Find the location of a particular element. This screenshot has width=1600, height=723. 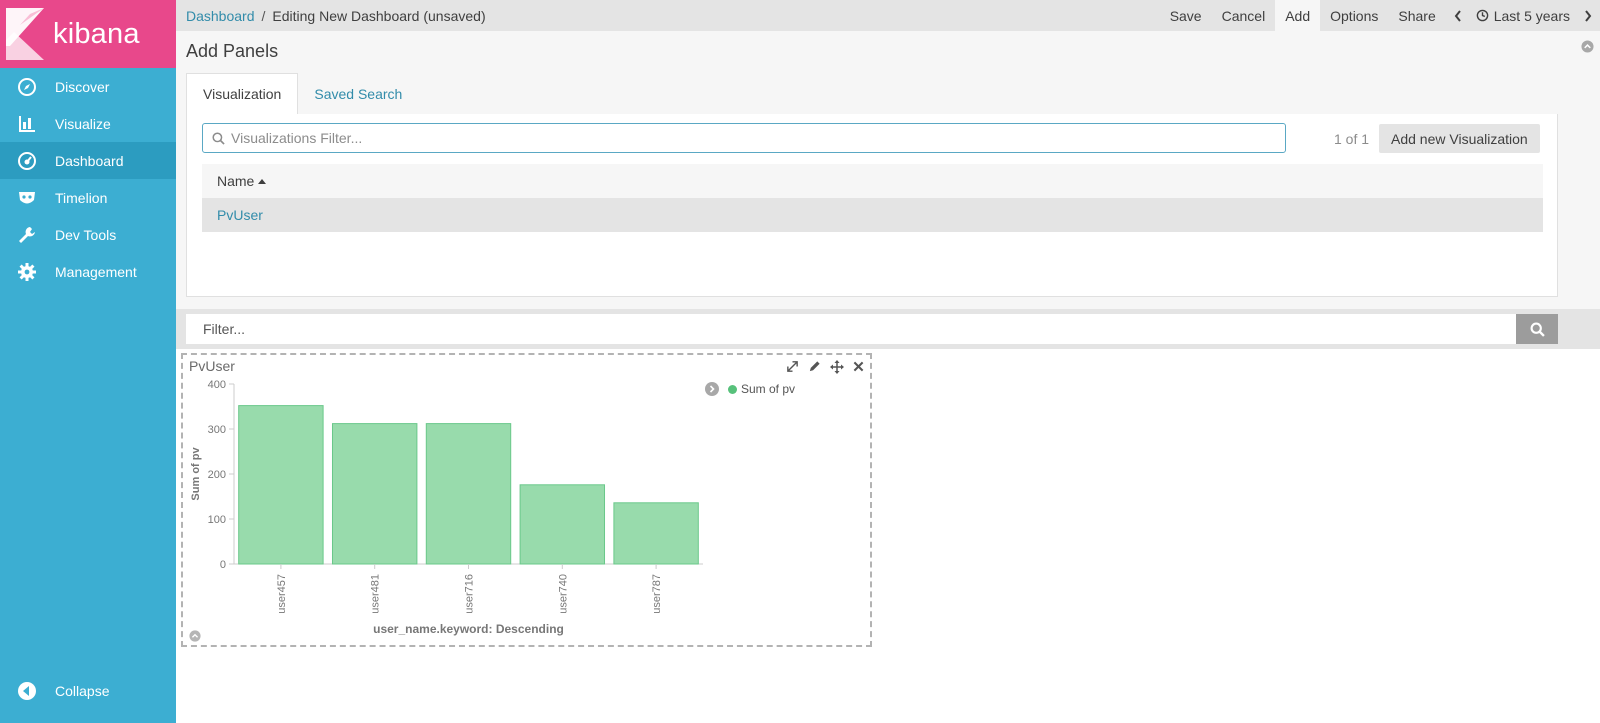

sidebar-item-label: Management is located at coordinates (96, 271).